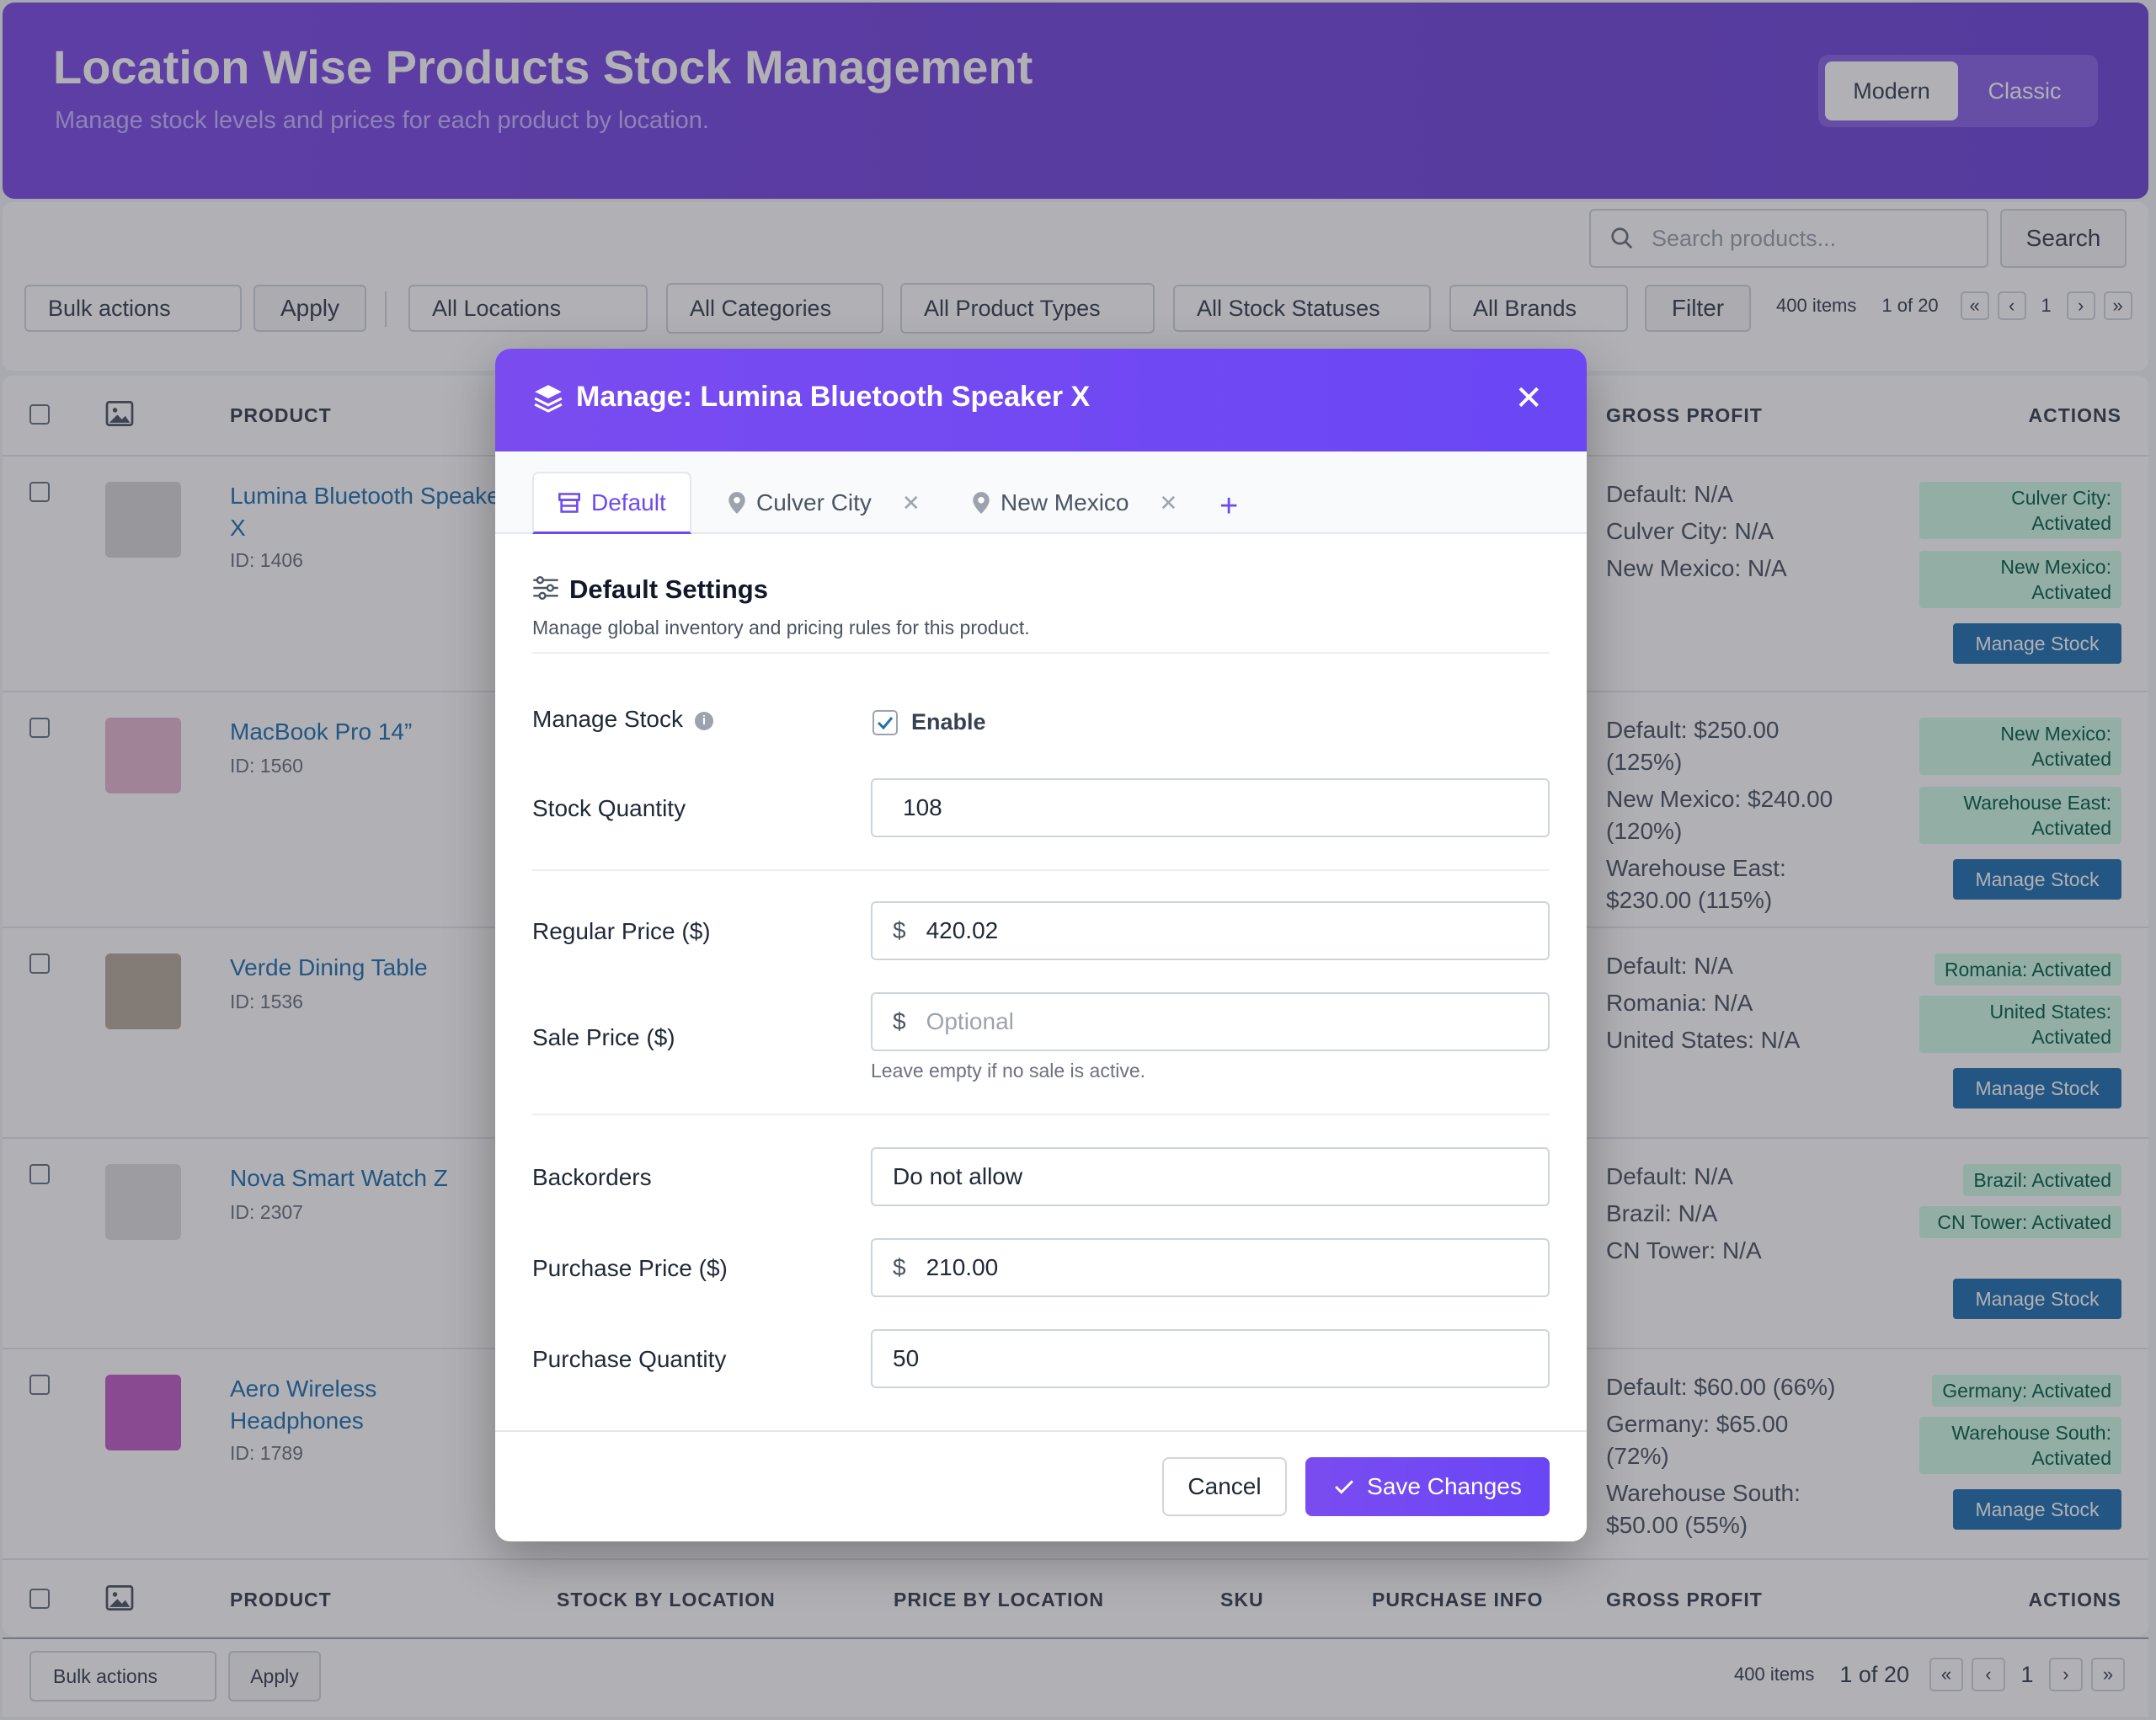 This screenshot has height=1720, width=2156. I want to click on section-title: Default Settings, so click(668, 589).